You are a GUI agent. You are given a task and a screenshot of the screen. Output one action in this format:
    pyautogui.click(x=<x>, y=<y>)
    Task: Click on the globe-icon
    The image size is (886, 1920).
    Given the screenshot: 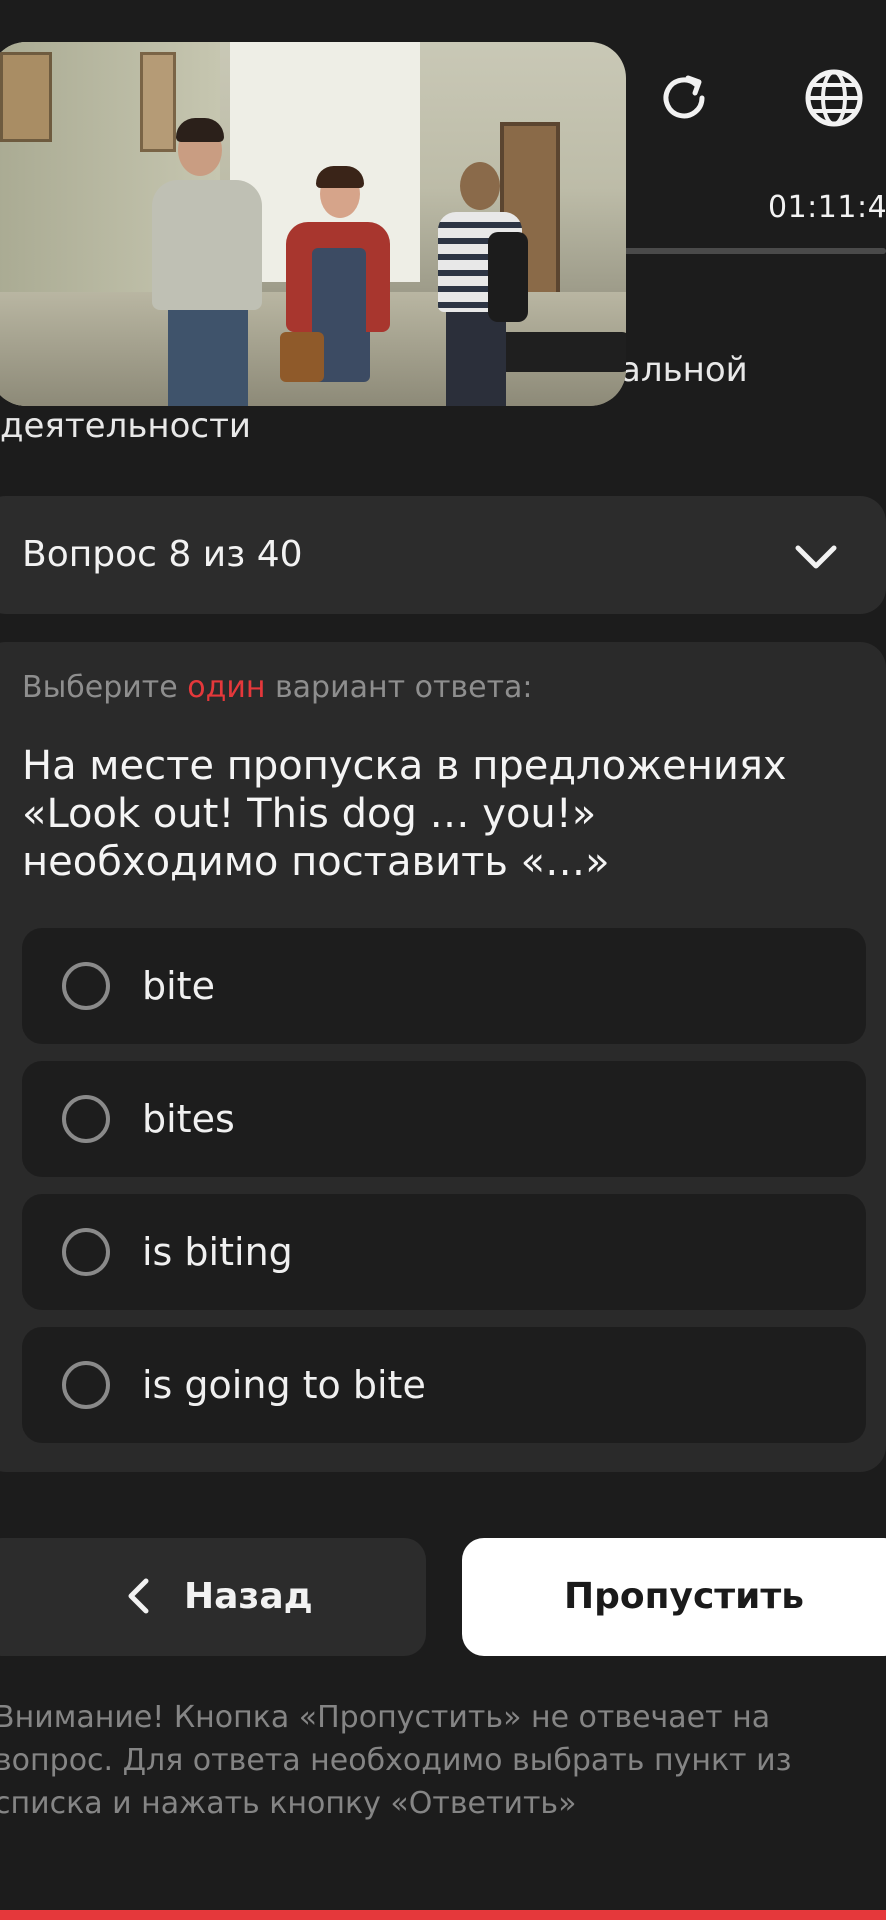 What is the action you would take?
    pyautogui.click(x=834, y=98)
    